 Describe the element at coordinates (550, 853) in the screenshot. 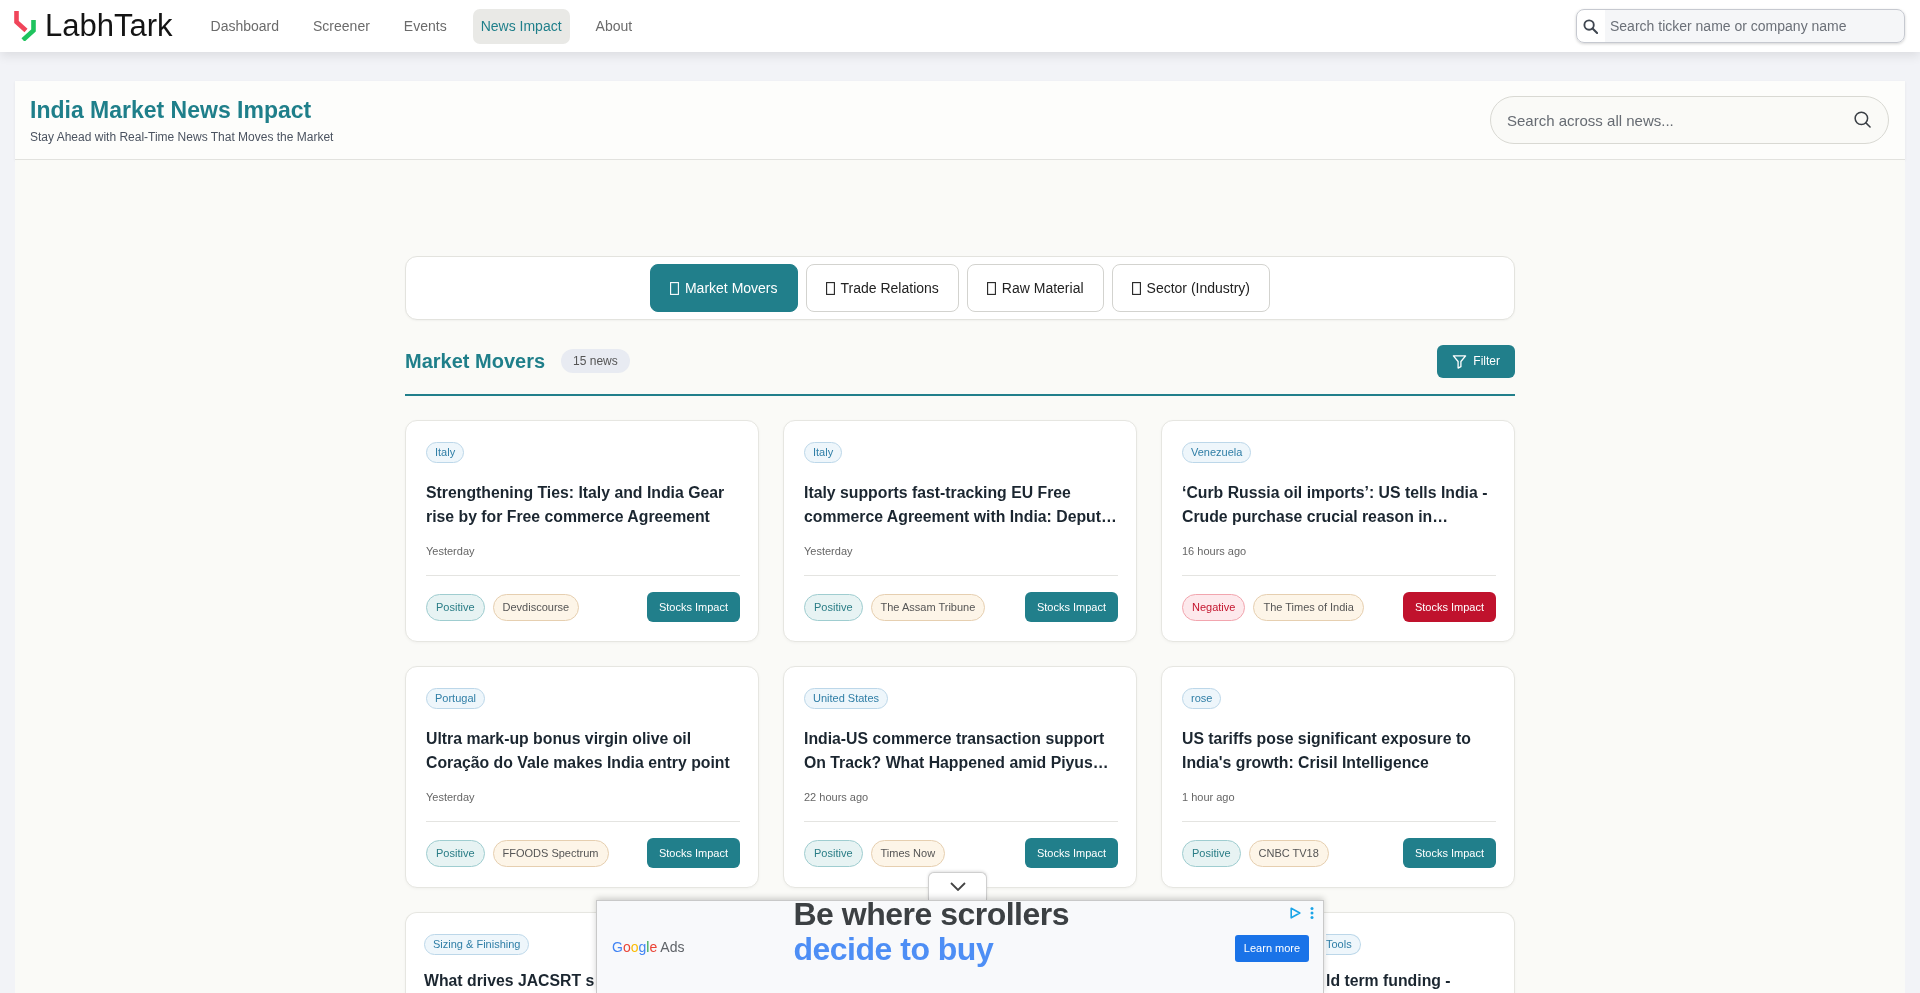

I see `source-badge: FFOODS Spectrum` at that location.